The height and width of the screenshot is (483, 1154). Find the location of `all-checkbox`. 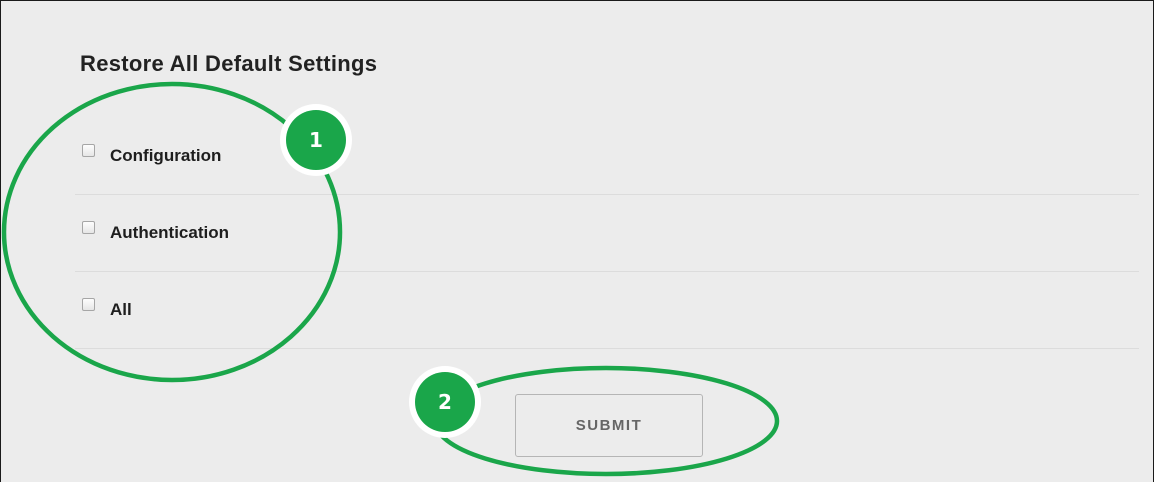

all-checkbox is located at coordinates (88, 304).